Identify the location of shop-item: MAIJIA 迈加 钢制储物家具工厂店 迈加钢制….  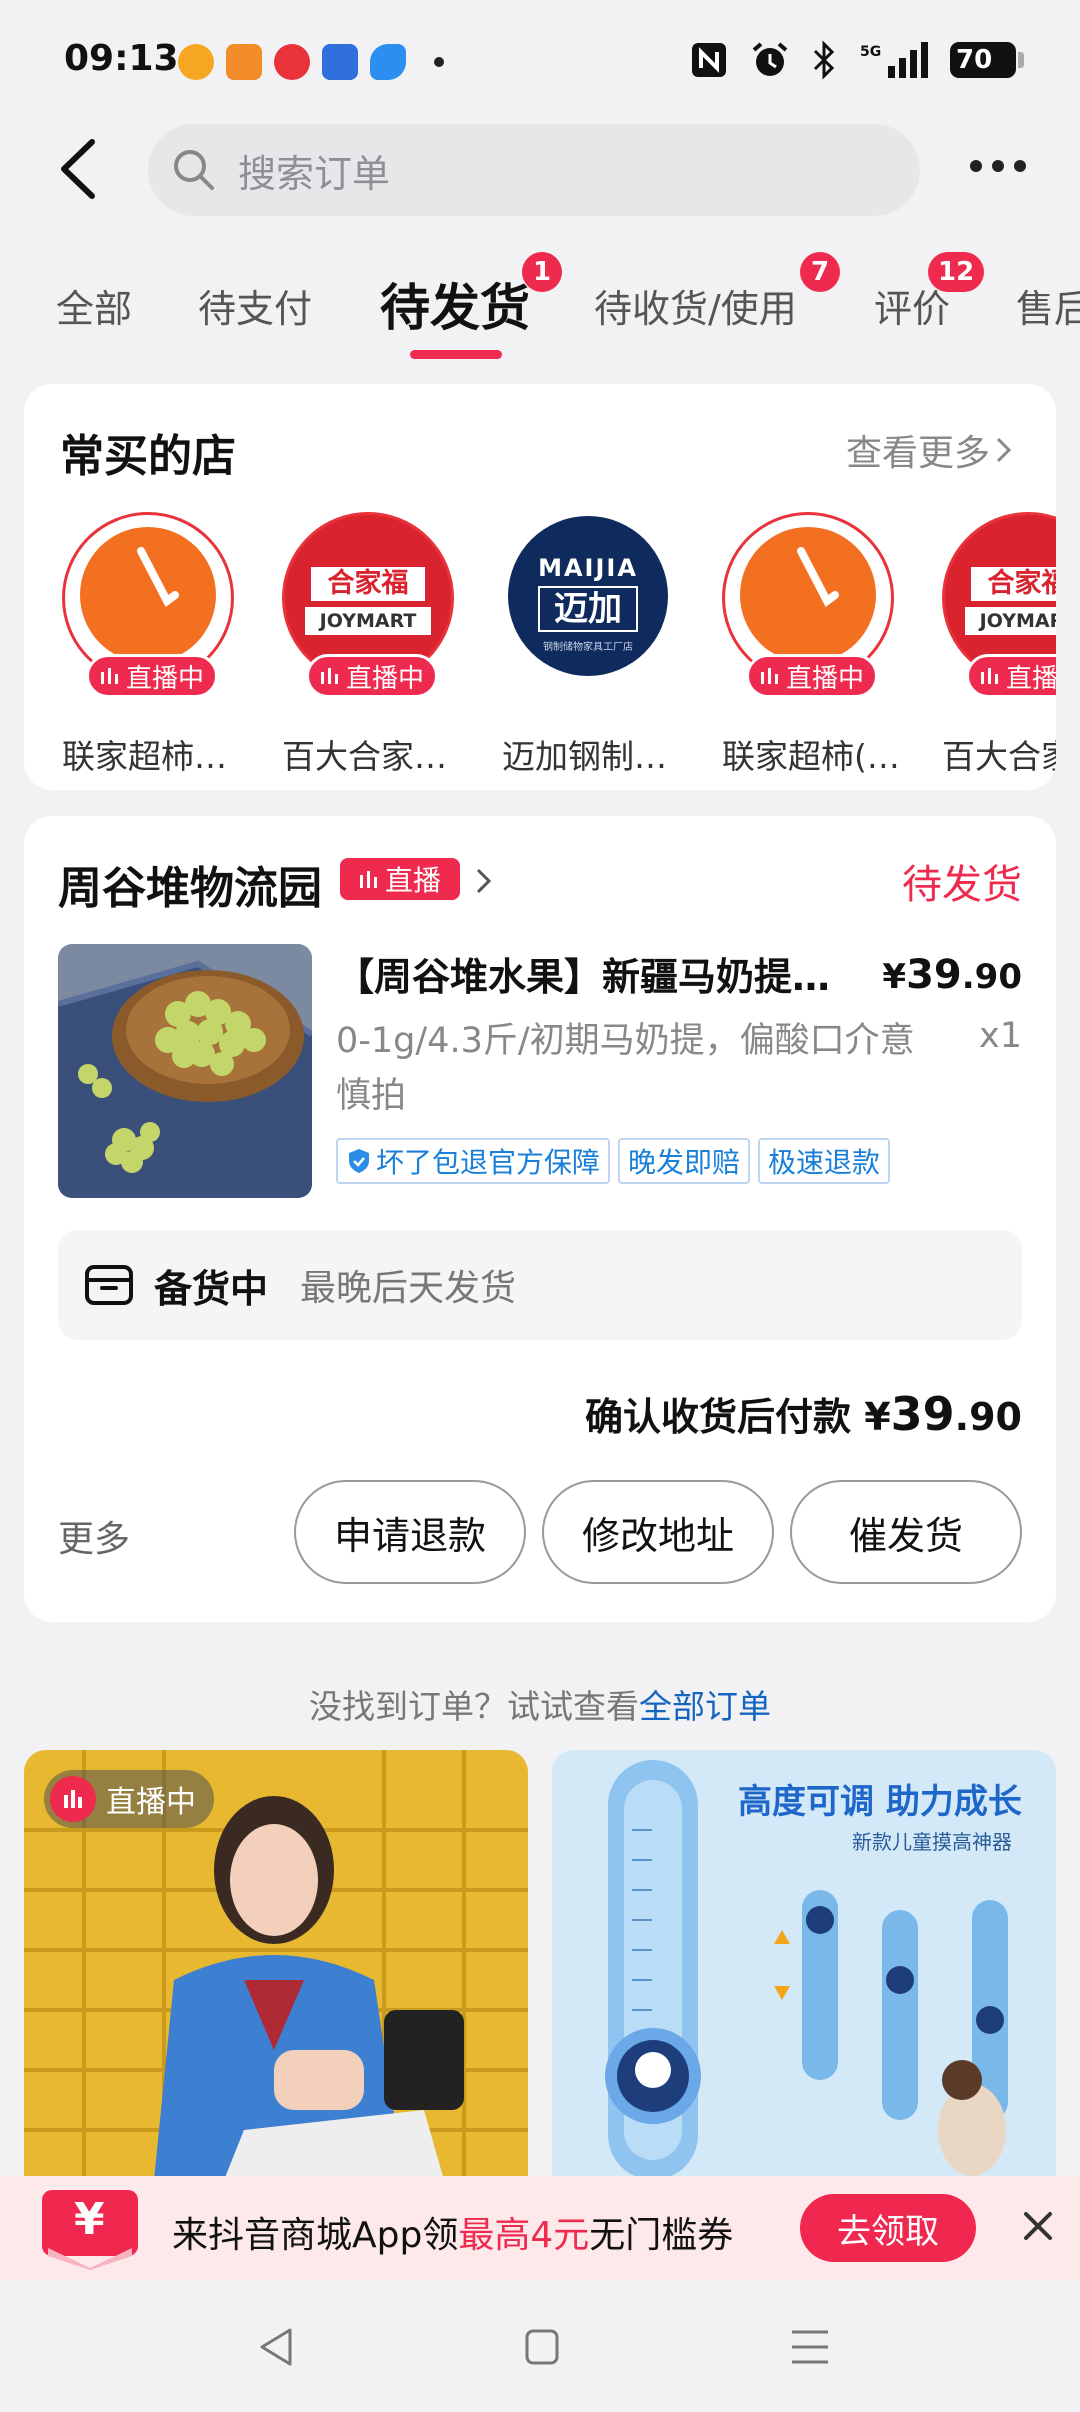
(592, 644).